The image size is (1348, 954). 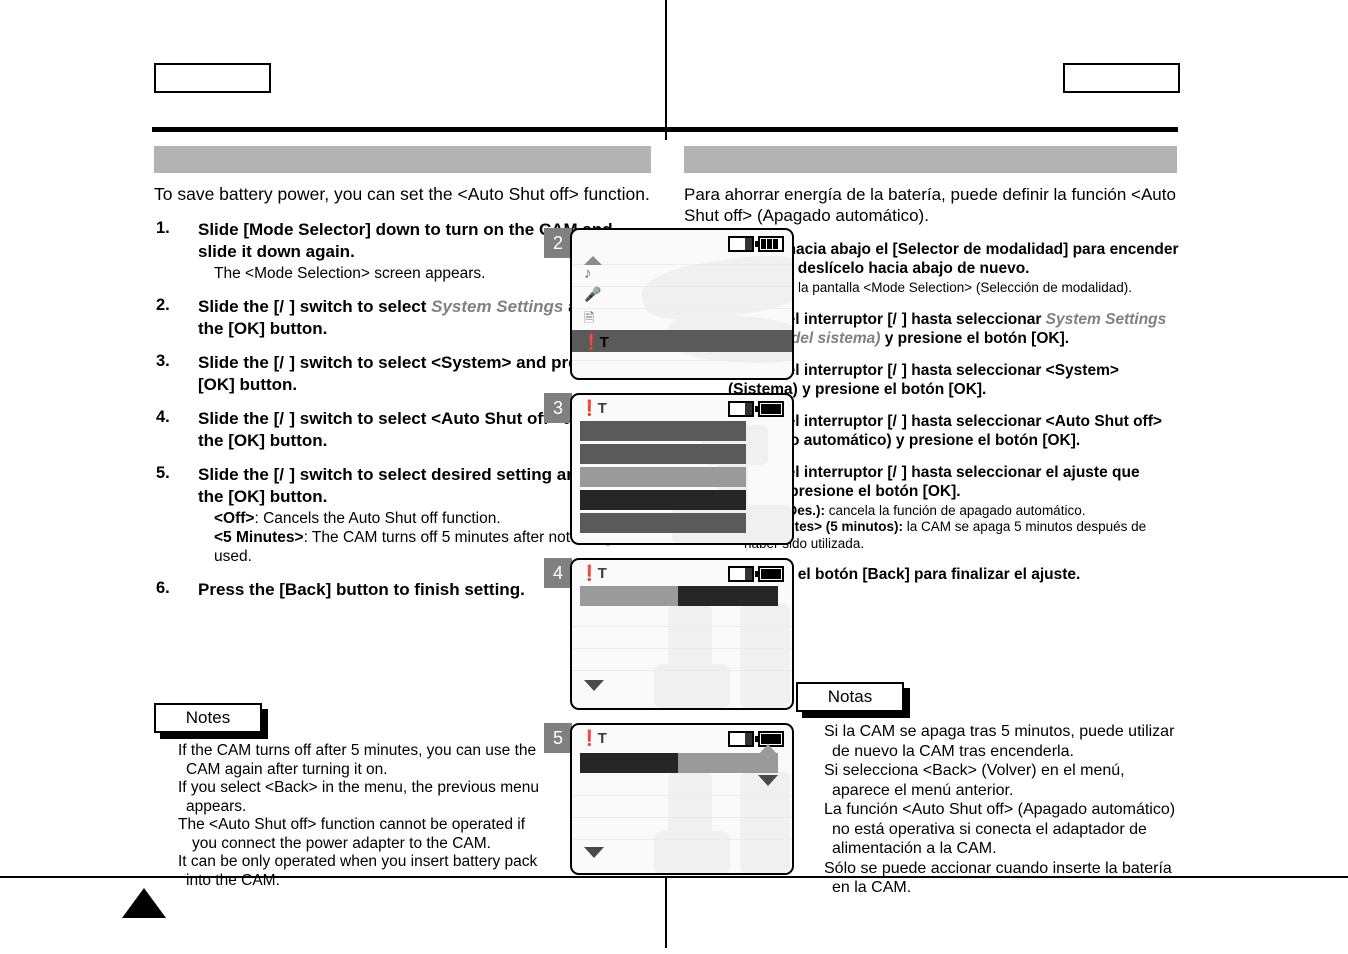 I want to click on lcd-screen-4: 4 ❗T, so click(x=669, y=634).